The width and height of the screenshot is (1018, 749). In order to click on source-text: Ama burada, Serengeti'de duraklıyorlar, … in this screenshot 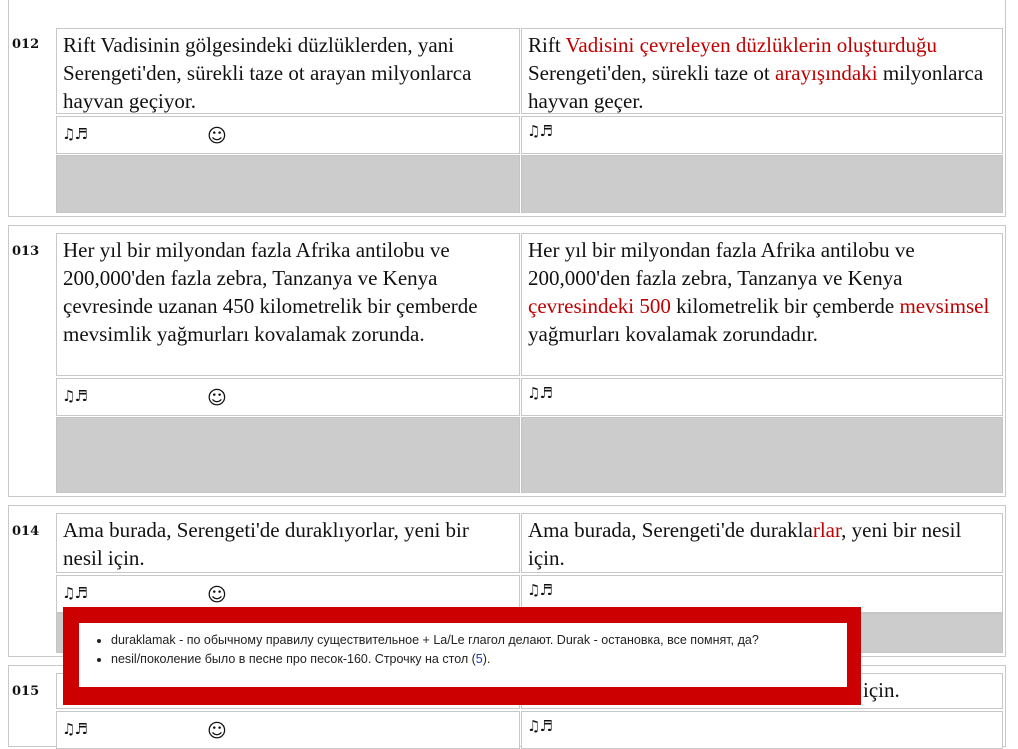, I will do `click(266, 544)`.